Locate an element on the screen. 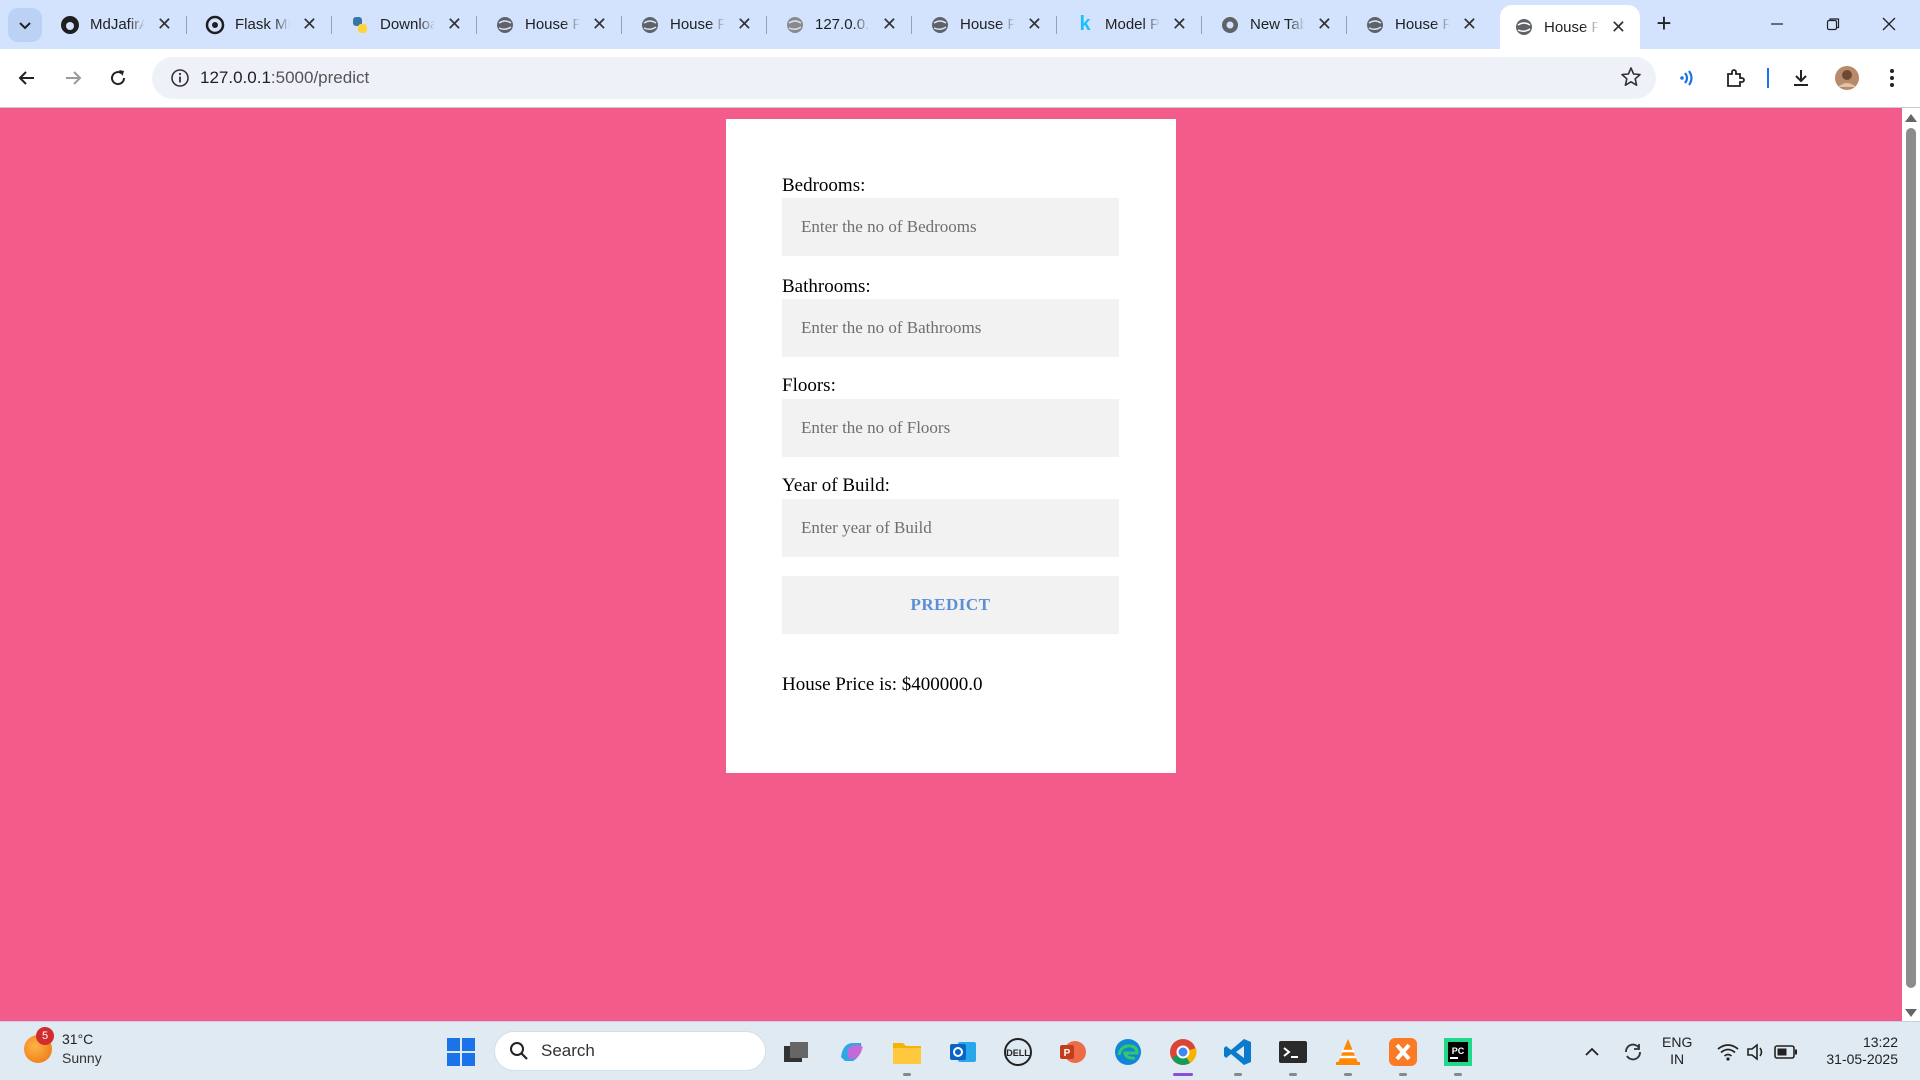 This screenshot has height=1080, width=1920. close-window-button is located at coordinates (1889, 24).